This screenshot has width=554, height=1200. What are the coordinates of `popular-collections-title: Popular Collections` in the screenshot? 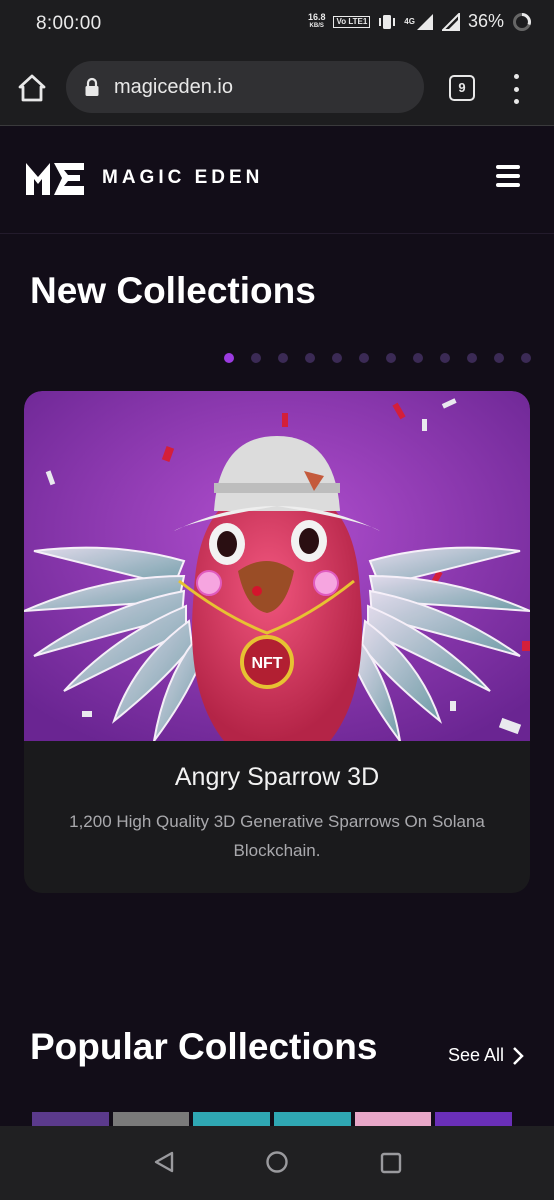 It's located at (204, 1046).